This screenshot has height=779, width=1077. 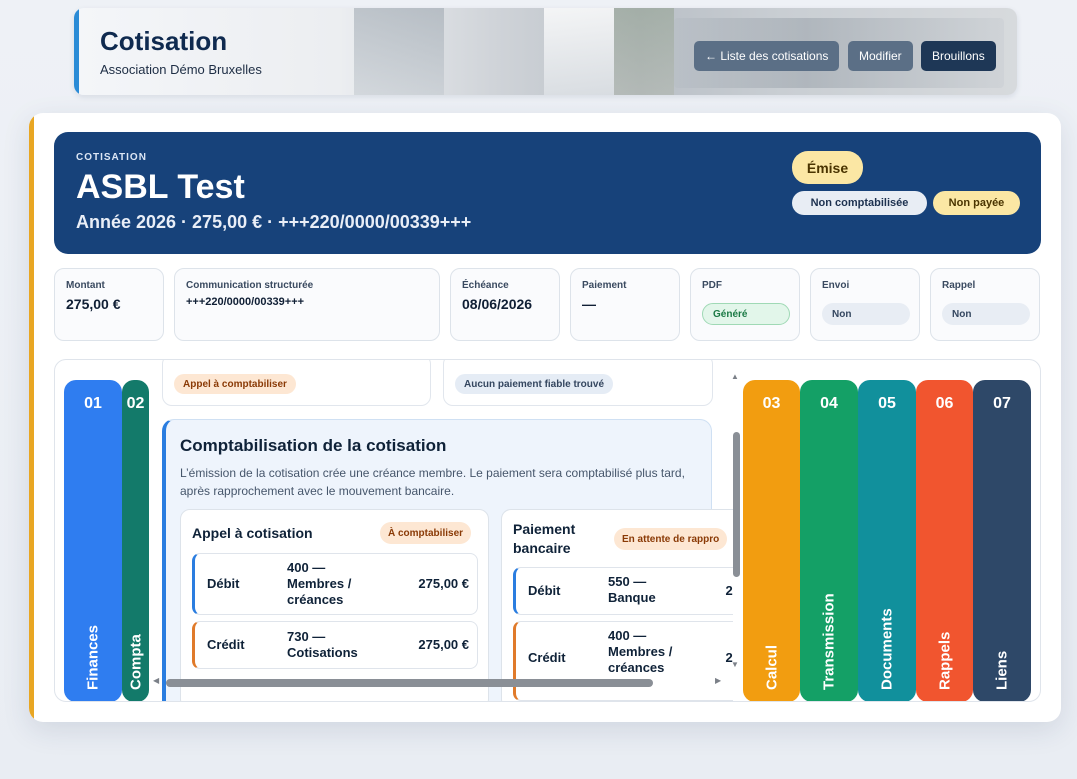 I want to click on line-account: 550 — Banque, so click(x=632, y=589).